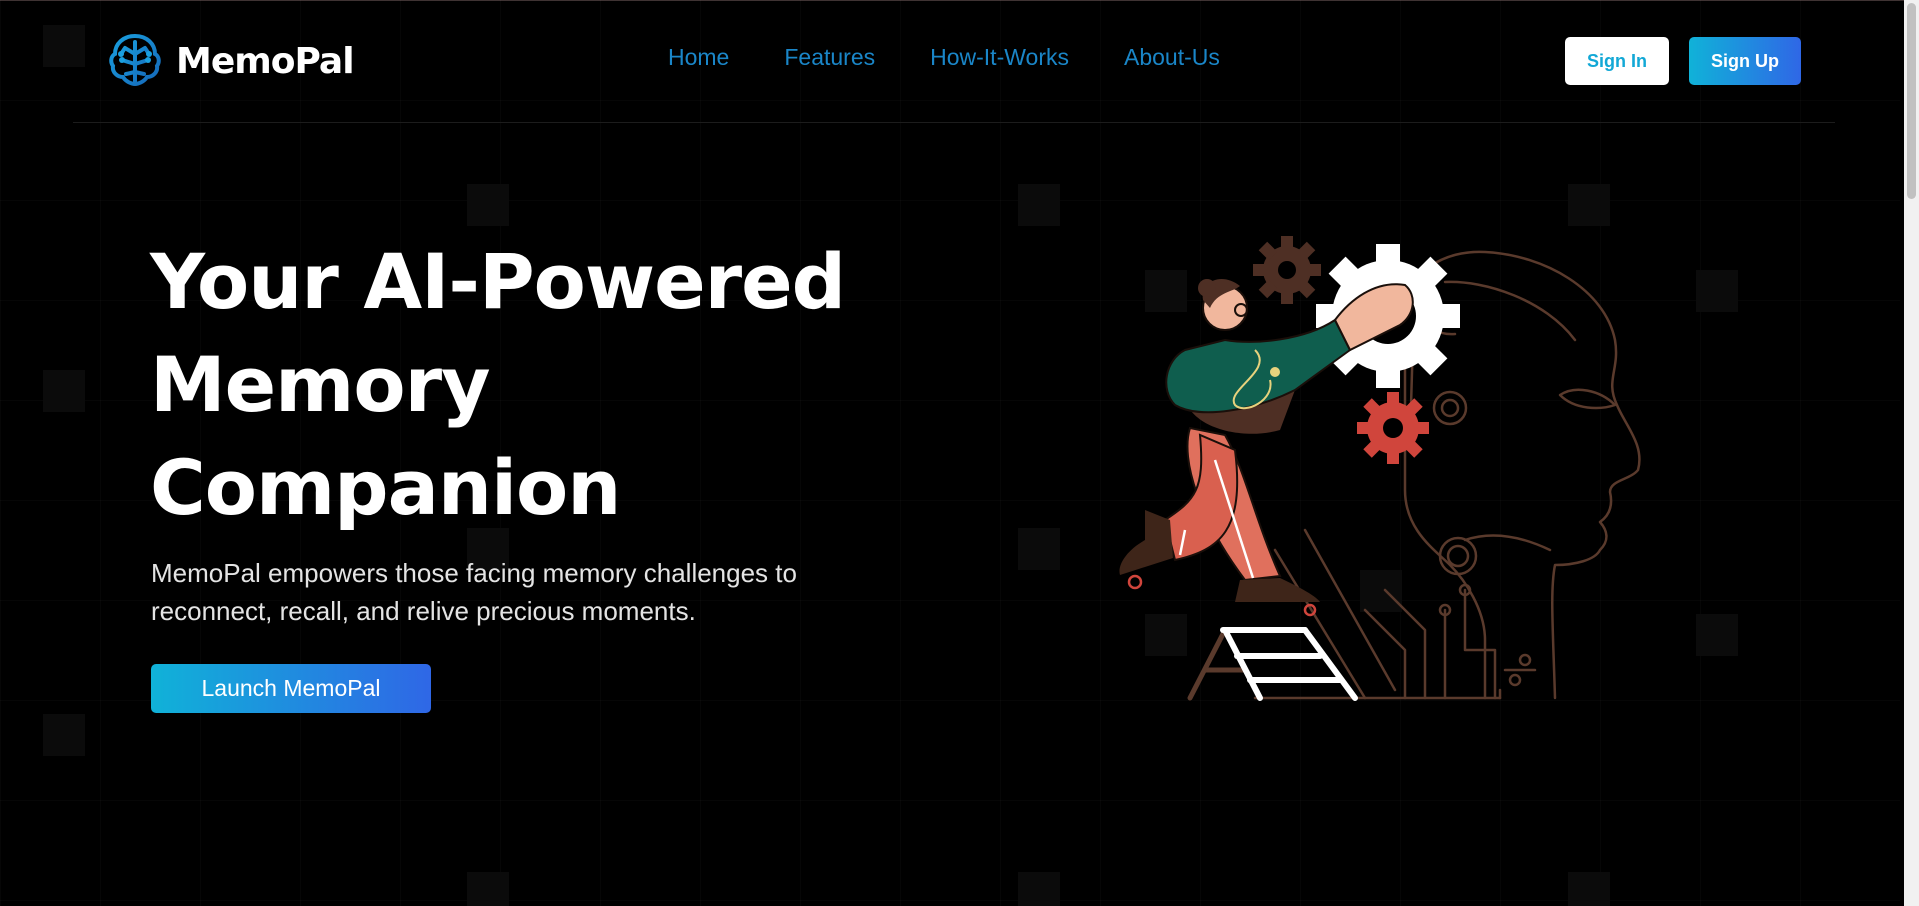  What do you see at coordinates (291, 688) in the screenshot?
I see `launch-memopal-button: Launch MemoPal` at bounding box center [291, 688].